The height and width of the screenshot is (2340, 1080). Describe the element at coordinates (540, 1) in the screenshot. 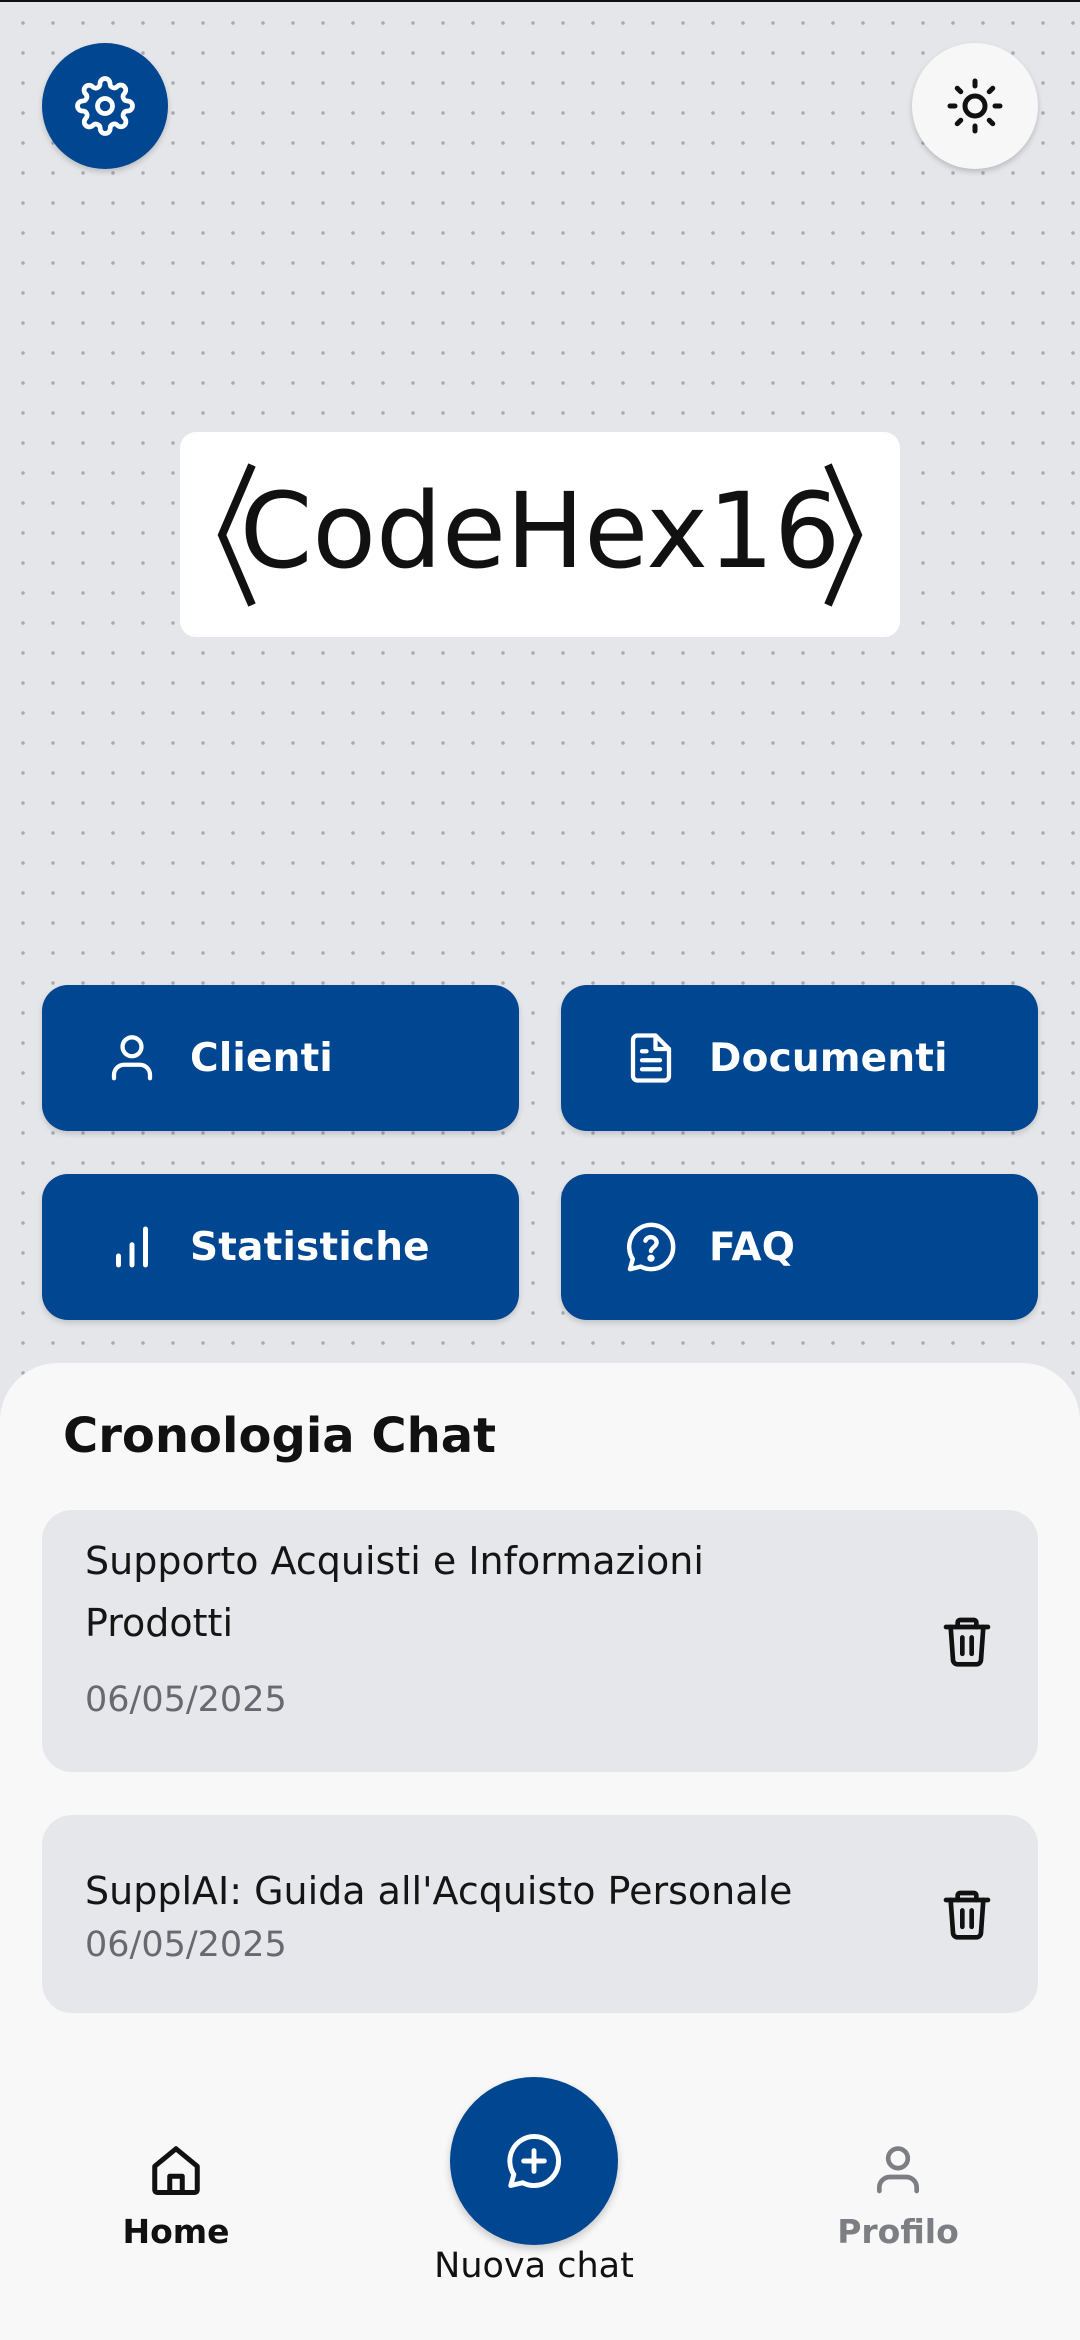

I see `status-bar-edge` at that location.